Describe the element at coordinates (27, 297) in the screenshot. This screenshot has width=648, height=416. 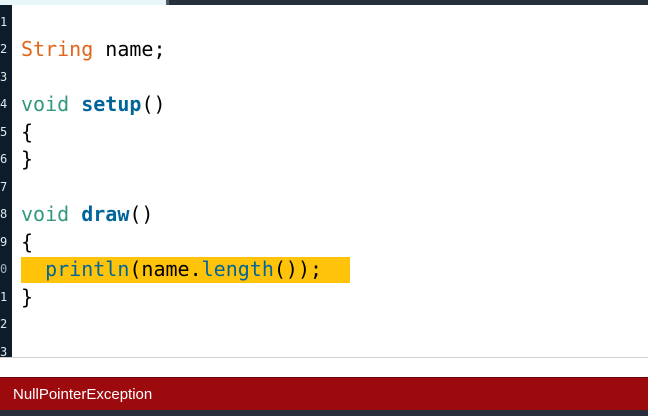
I see `code-line-11: }` at that location.